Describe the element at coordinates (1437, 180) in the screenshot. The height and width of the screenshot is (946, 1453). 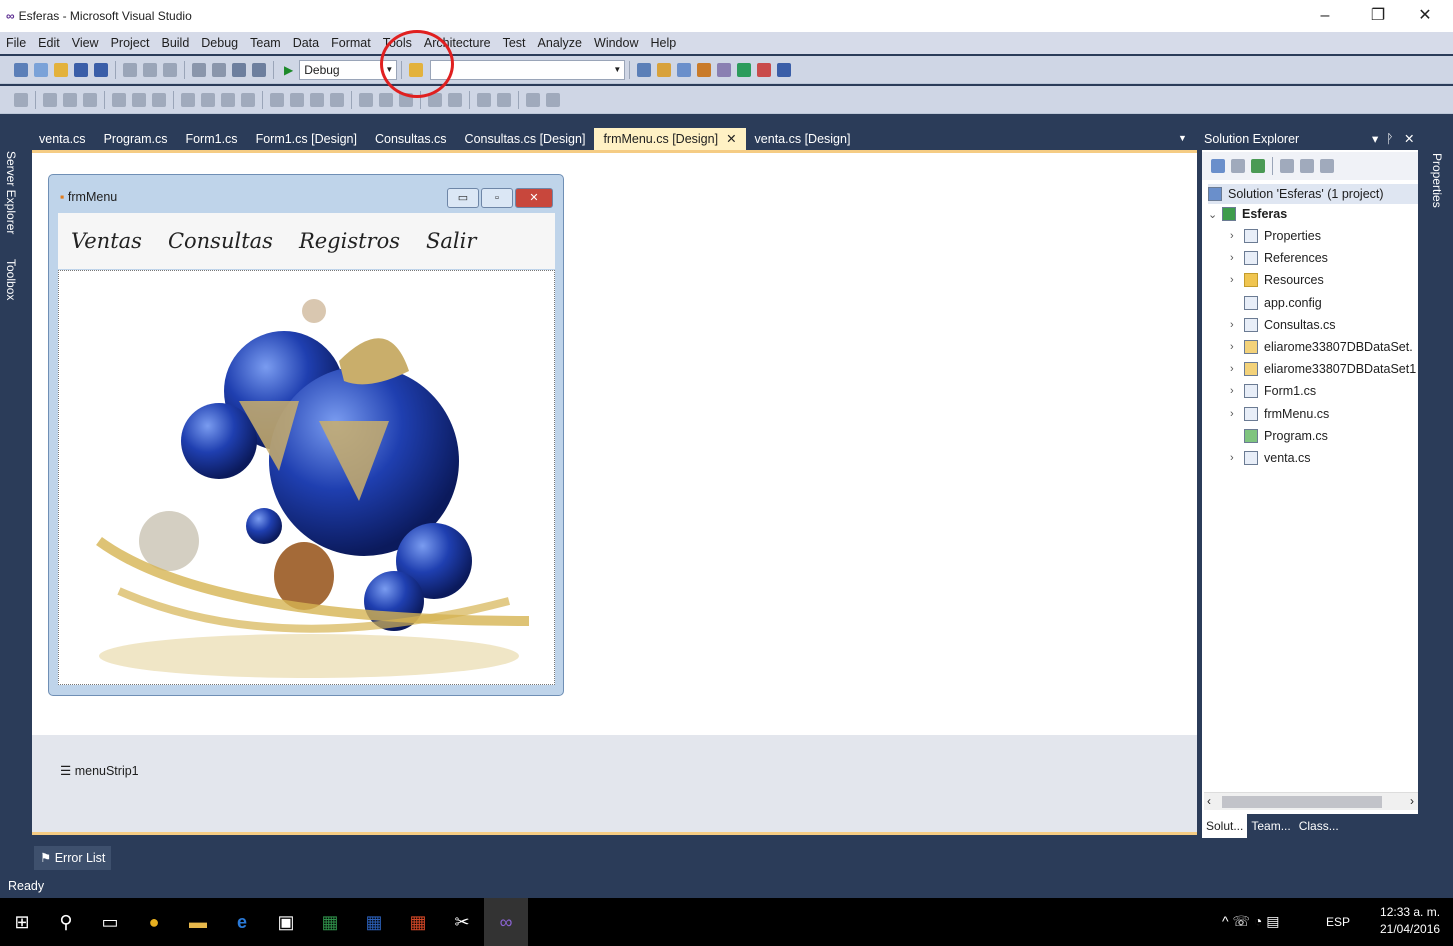
I see `properties-tab: Properties` at that location.